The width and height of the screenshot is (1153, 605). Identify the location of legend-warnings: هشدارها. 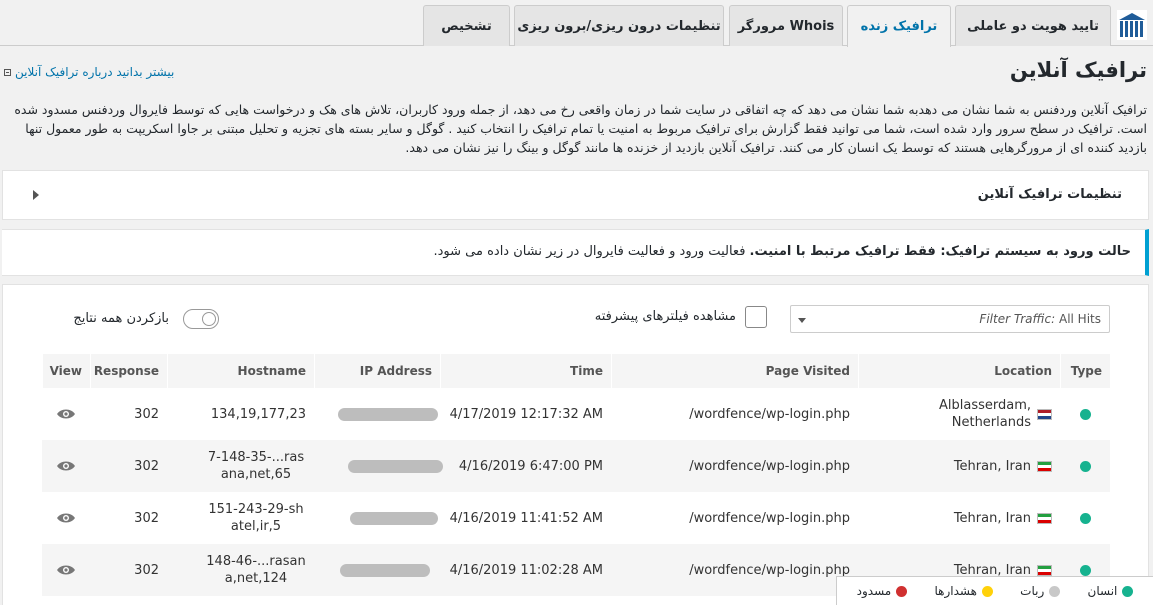
(963, 591).